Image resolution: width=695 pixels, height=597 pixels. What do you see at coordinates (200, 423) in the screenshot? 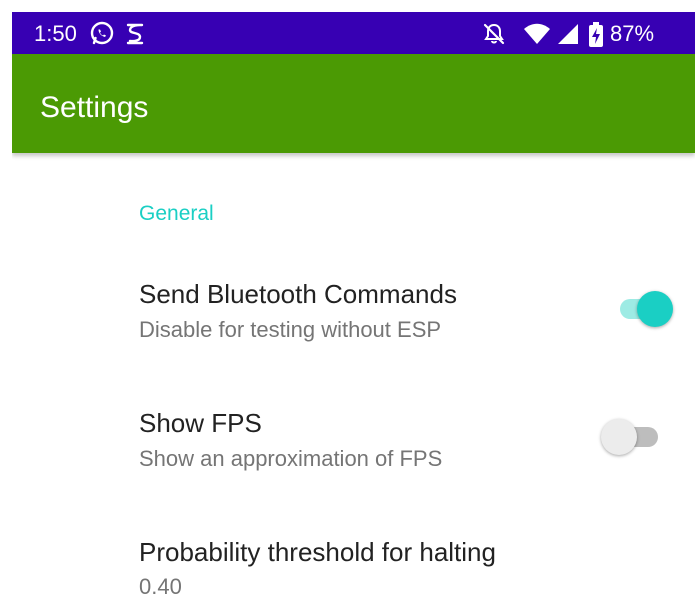
I see `pref-title: Show FPS` at bounding box center [200, 423].